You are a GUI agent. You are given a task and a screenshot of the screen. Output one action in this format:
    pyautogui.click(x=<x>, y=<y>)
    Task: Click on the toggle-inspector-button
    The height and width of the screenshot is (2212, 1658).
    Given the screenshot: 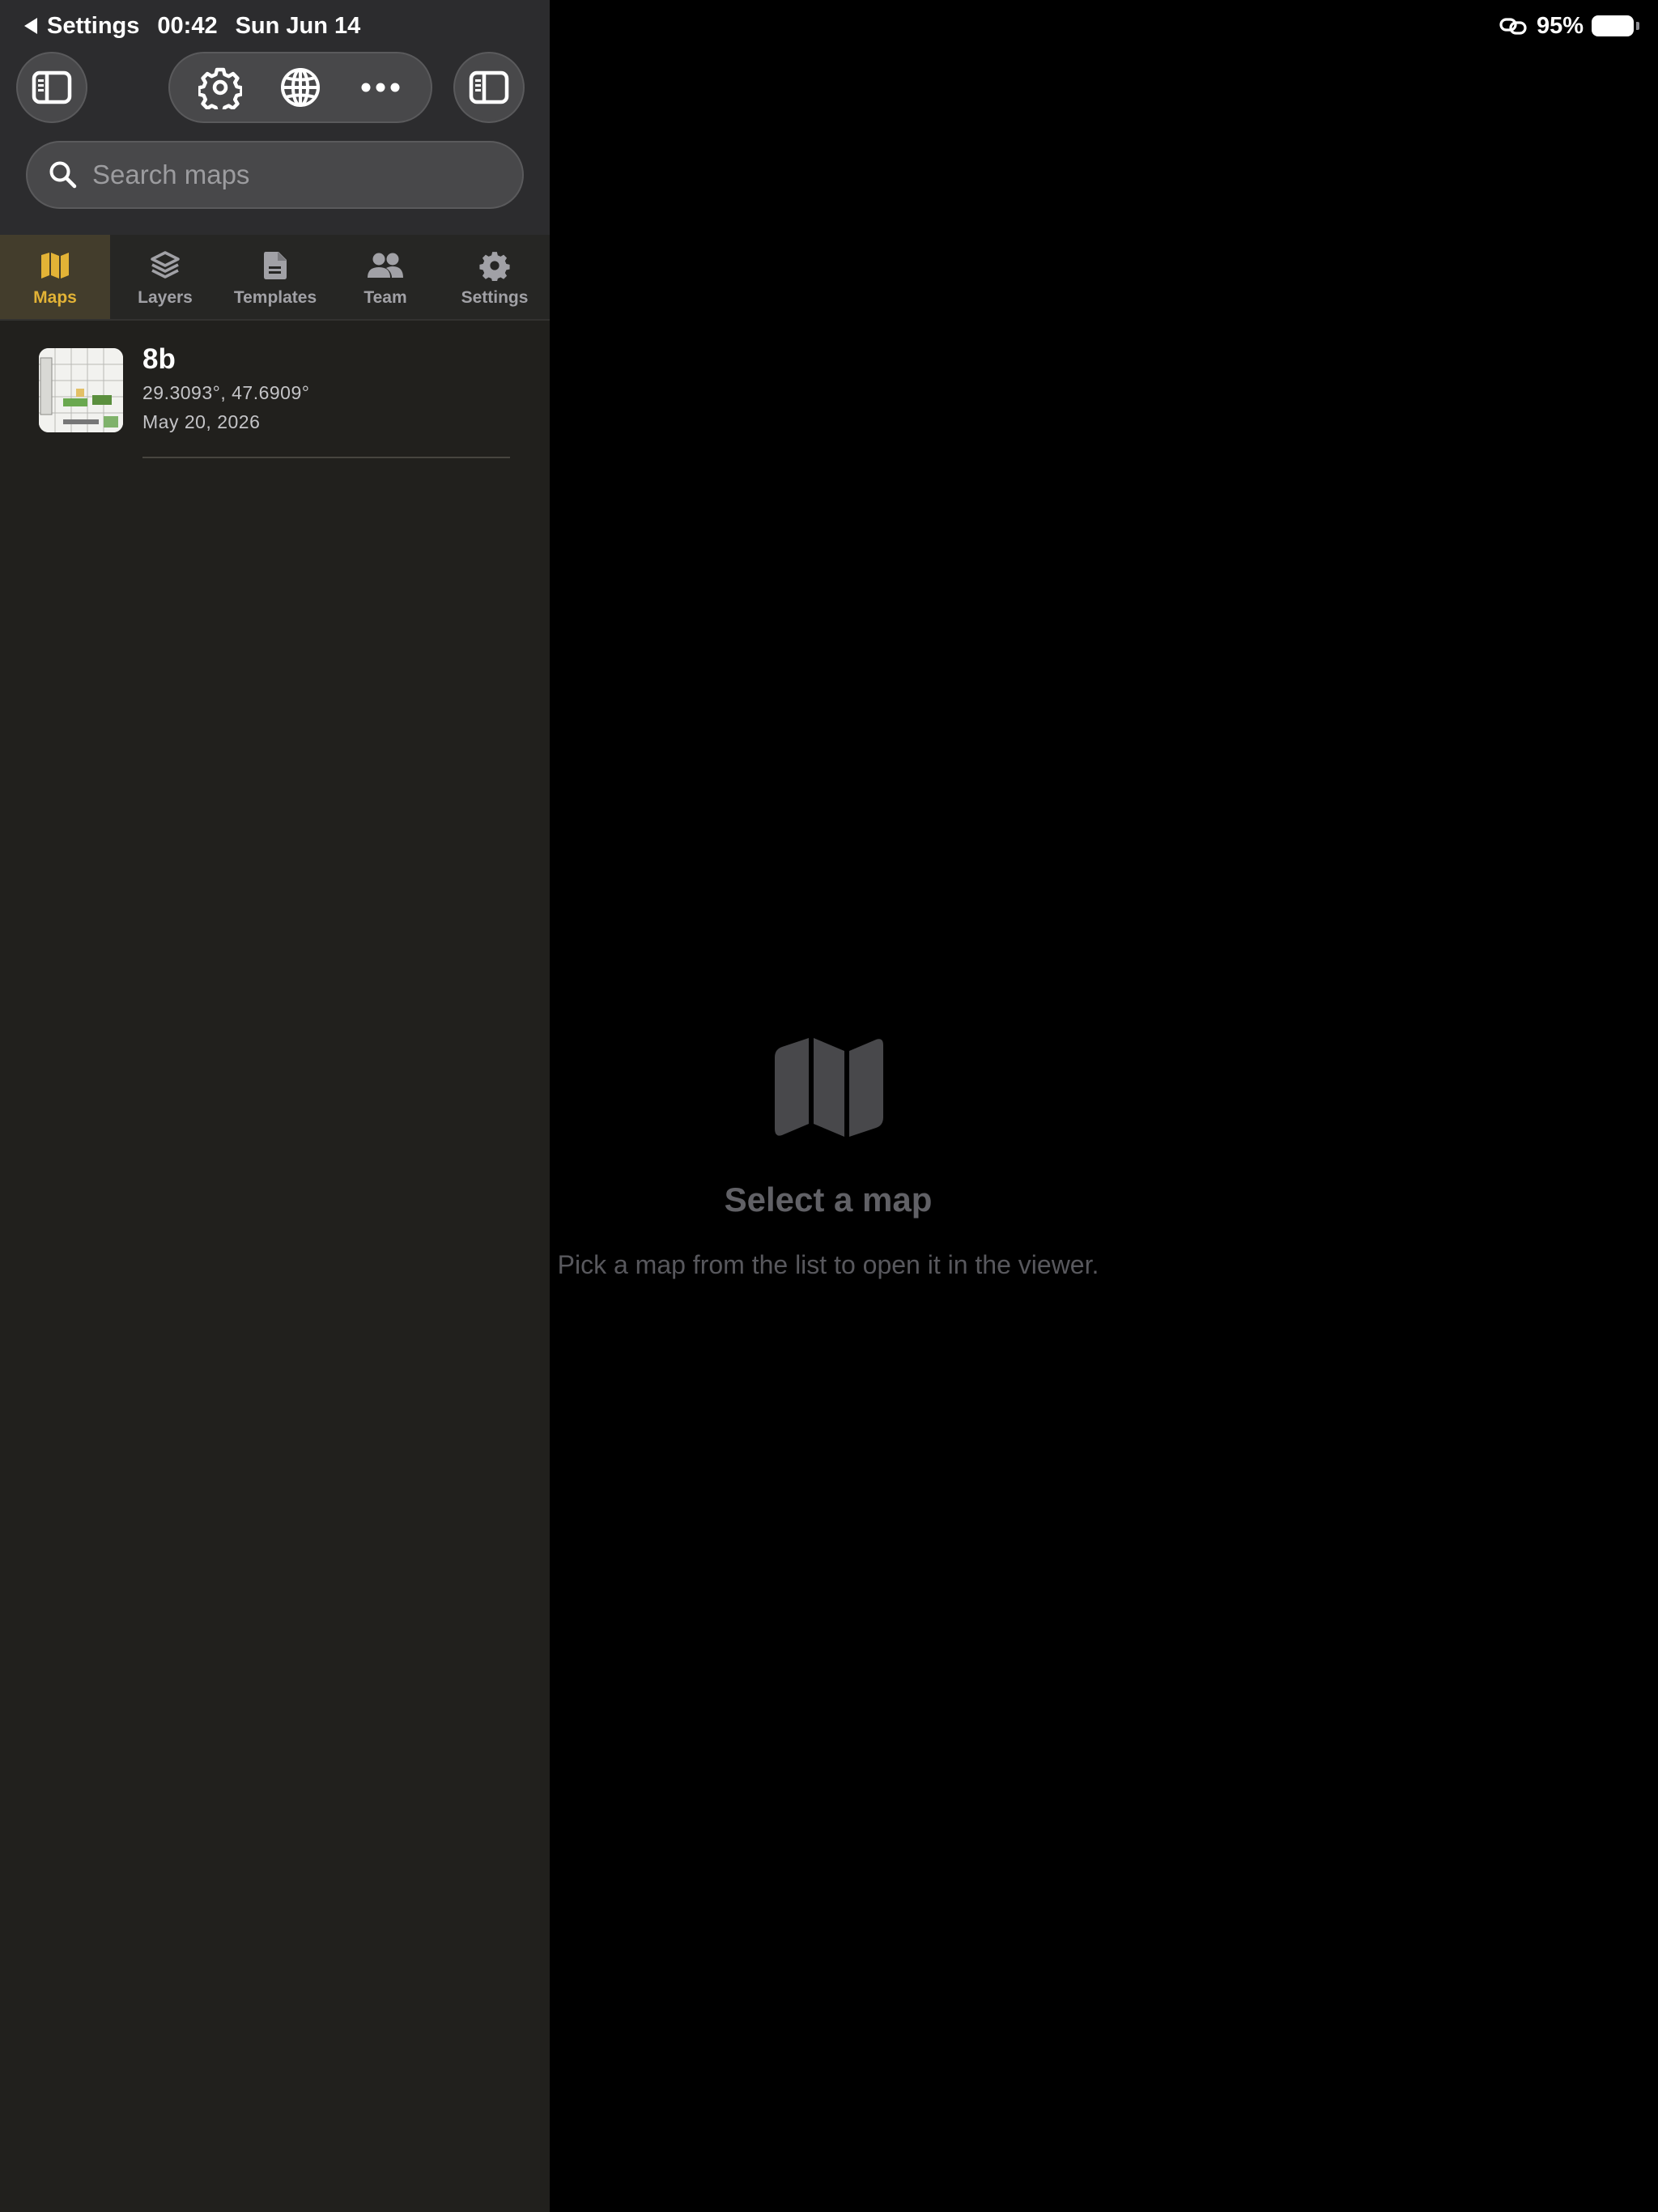 What is the action you would take?
    pyautogui.click(x=489, y=87)
    